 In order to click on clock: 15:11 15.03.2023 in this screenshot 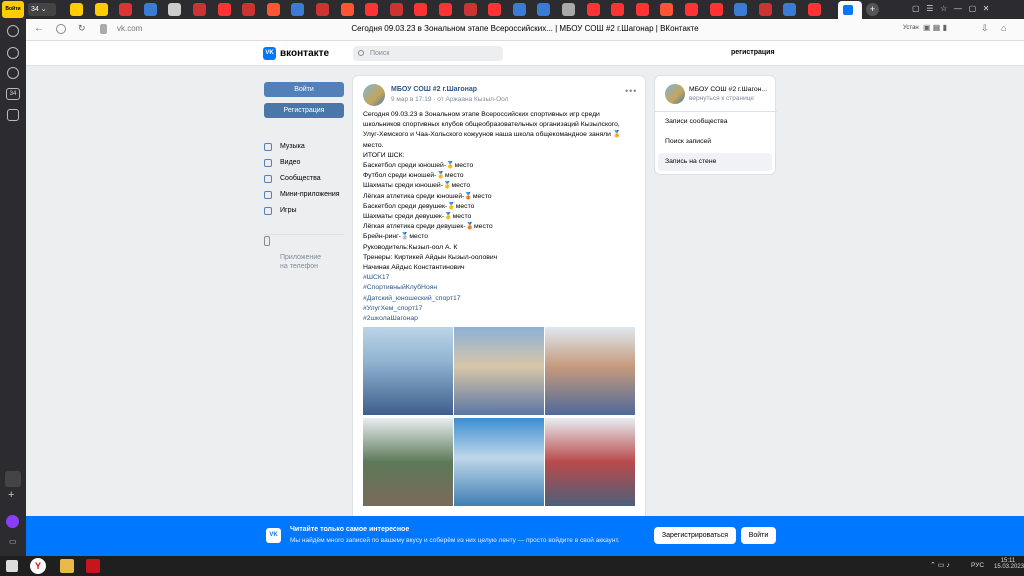, I will do `click(1009, 564)`.